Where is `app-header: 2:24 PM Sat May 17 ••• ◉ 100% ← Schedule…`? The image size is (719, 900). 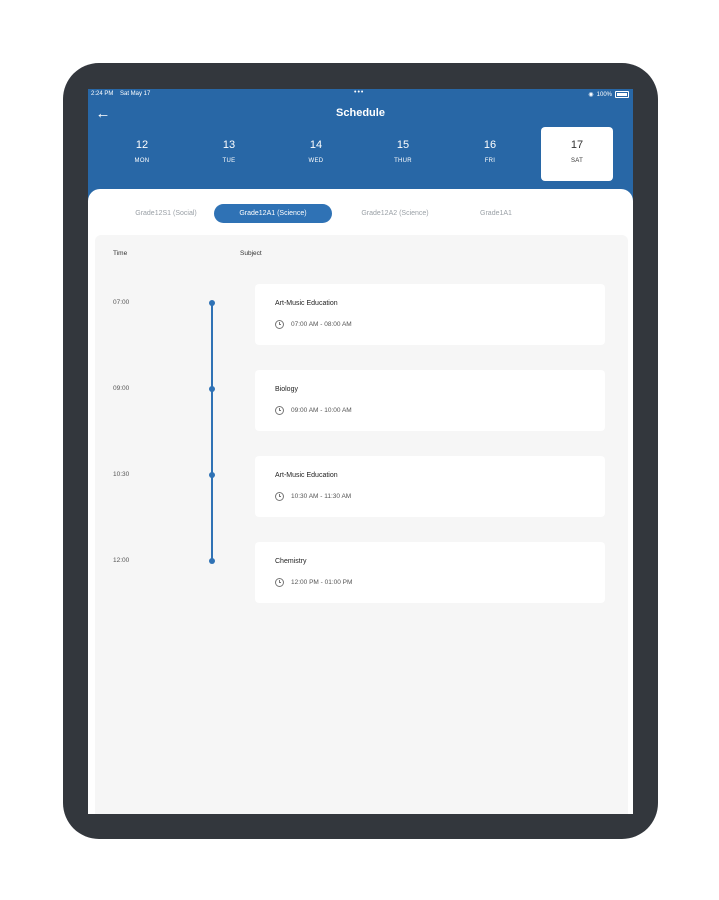 app-header: 2:24 PM Sat May 17 ••• ◉ 100% ← Schedule… is located at coordinates (360, 145).